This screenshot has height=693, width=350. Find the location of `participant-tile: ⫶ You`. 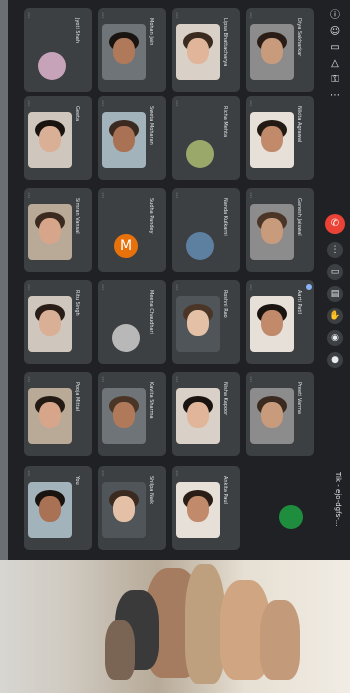

participant-tile: ⫶ You is located at coordinates (58, 508).